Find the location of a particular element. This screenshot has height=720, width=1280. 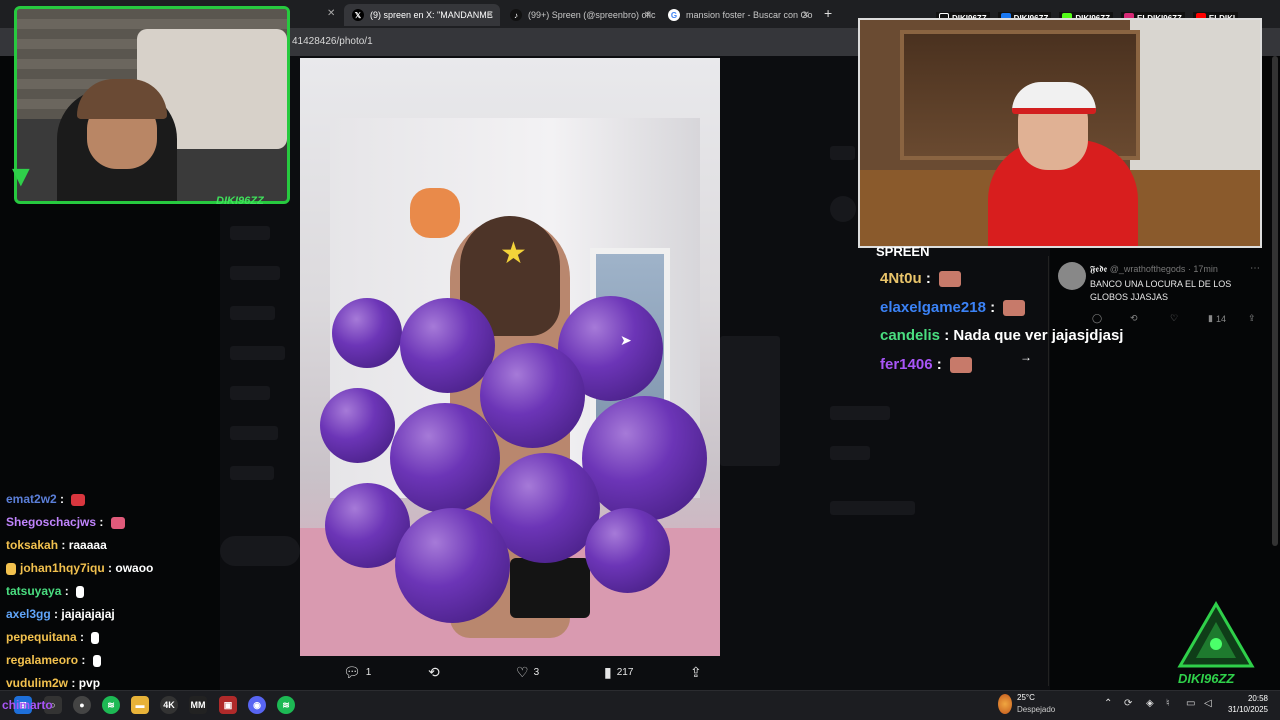

reply-author: 𝕱𝖊𝖉𝖊 @_wrathofthegods · 17min is located at coordinates (1154, 269).